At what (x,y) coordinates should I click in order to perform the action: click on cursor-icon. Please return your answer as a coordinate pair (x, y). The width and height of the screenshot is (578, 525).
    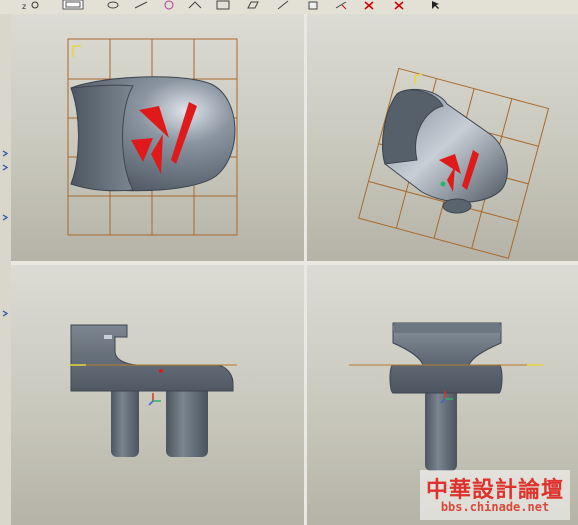
    Looking at the image, I should click on (437, 5).